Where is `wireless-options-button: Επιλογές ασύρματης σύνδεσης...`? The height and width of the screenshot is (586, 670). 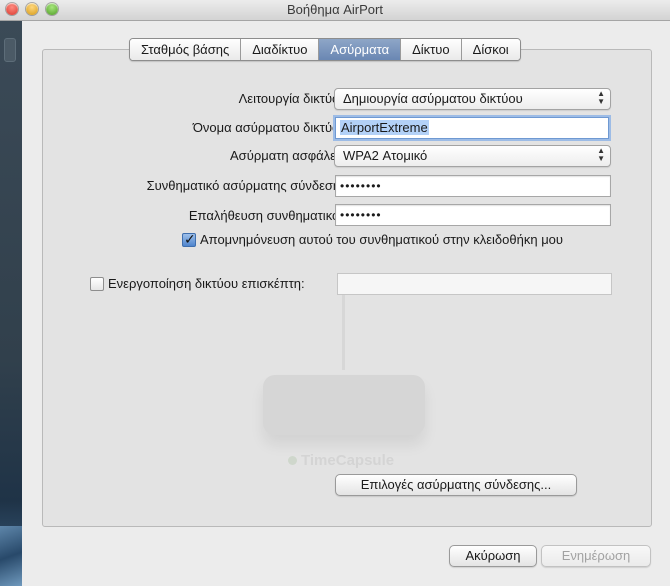
wireless-options-button: Επιλογές ασύρματης σύνδεσης... is located at coordinates (456, 485).